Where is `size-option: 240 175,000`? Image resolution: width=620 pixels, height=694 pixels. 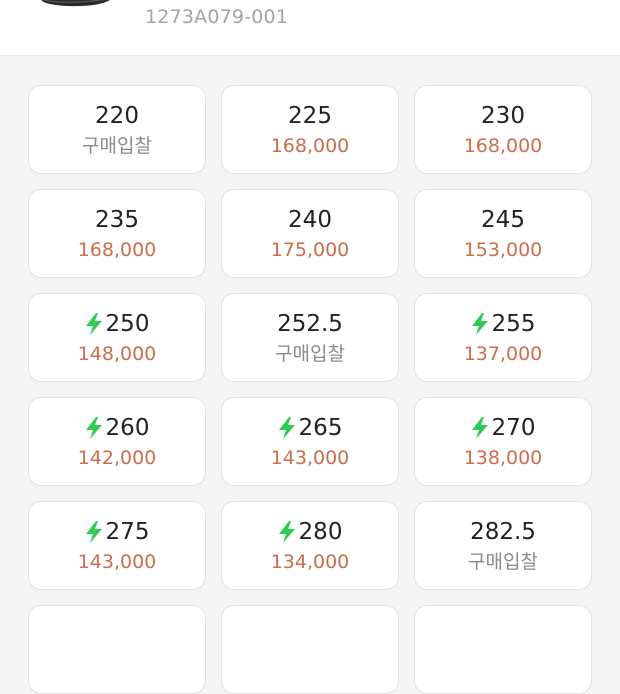 size-option: 240 175,000 is located at coordinates (310, 233).